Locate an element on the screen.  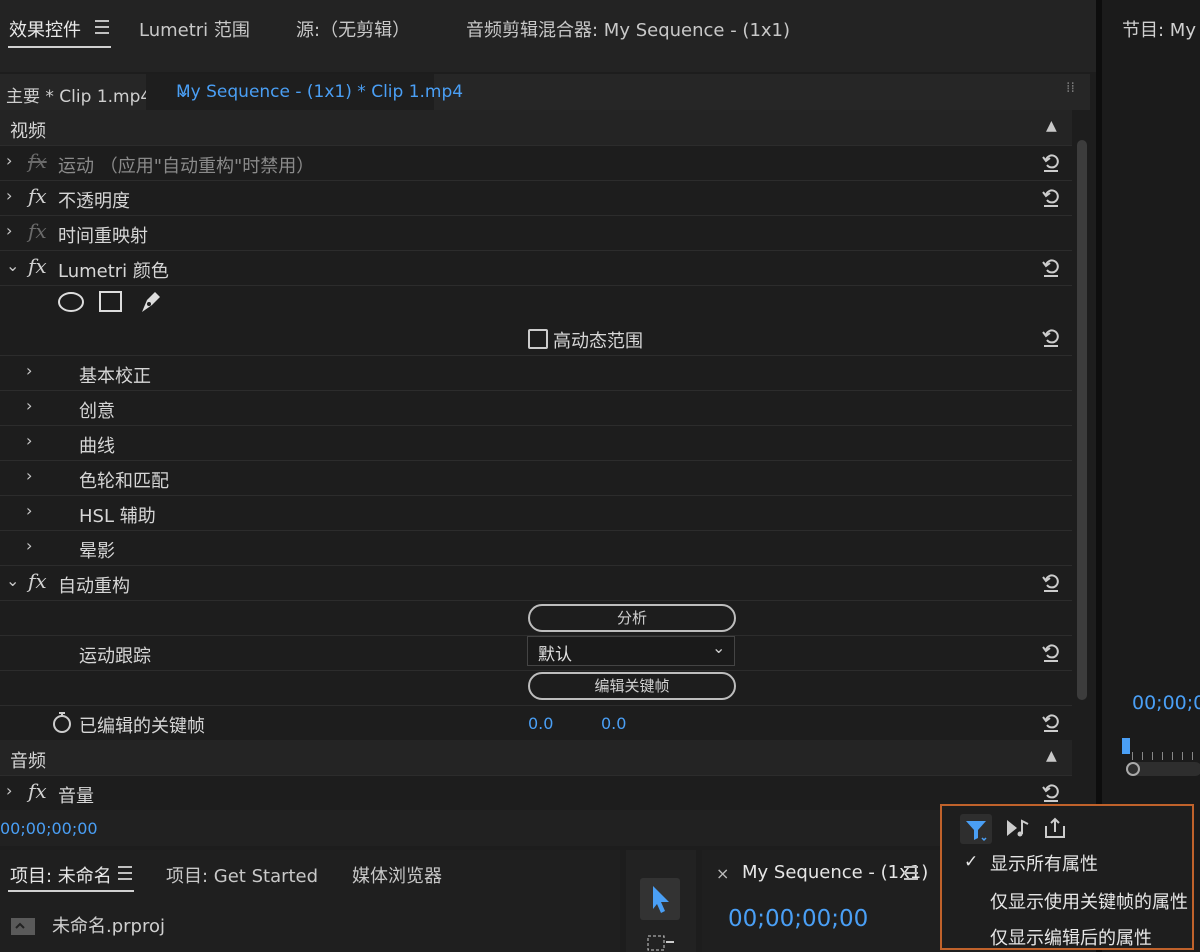
audio-section-header: 音频 ▲ is located at coordinates (536, 758).